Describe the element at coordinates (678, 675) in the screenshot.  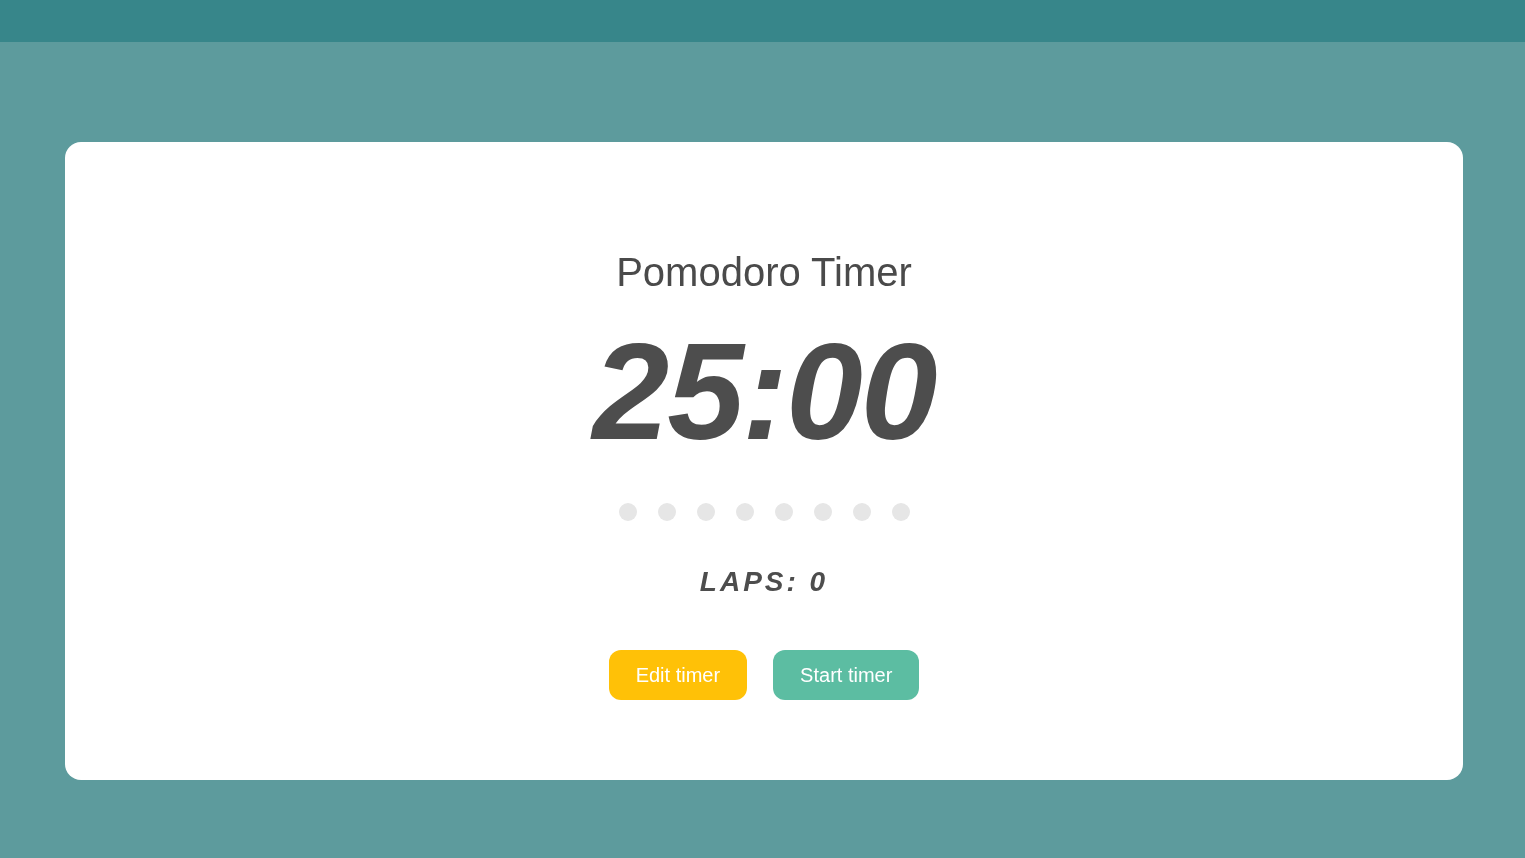
I see `edit-timer-button: Edit timer` at that location.